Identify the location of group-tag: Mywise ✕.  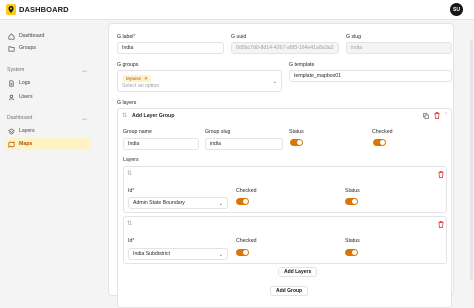
(137, 78).